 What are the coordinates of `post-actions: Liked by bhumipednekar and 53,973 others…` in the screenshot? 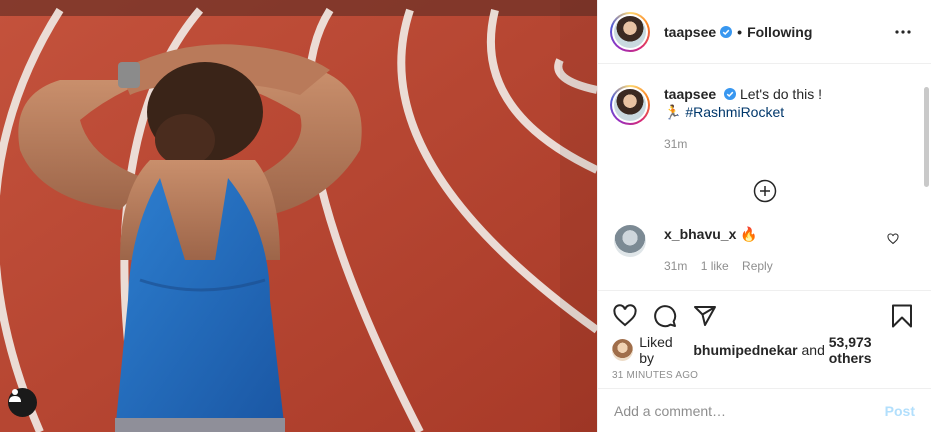 It's located at (764, 339).